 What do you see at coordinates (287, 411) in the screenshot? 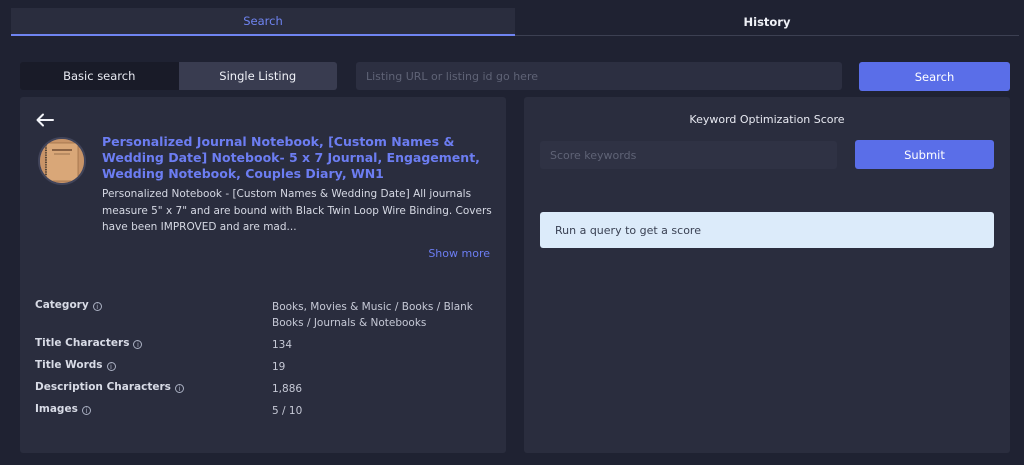
I see `stat-value: 5 / 10` at bounding box center [287, 411].